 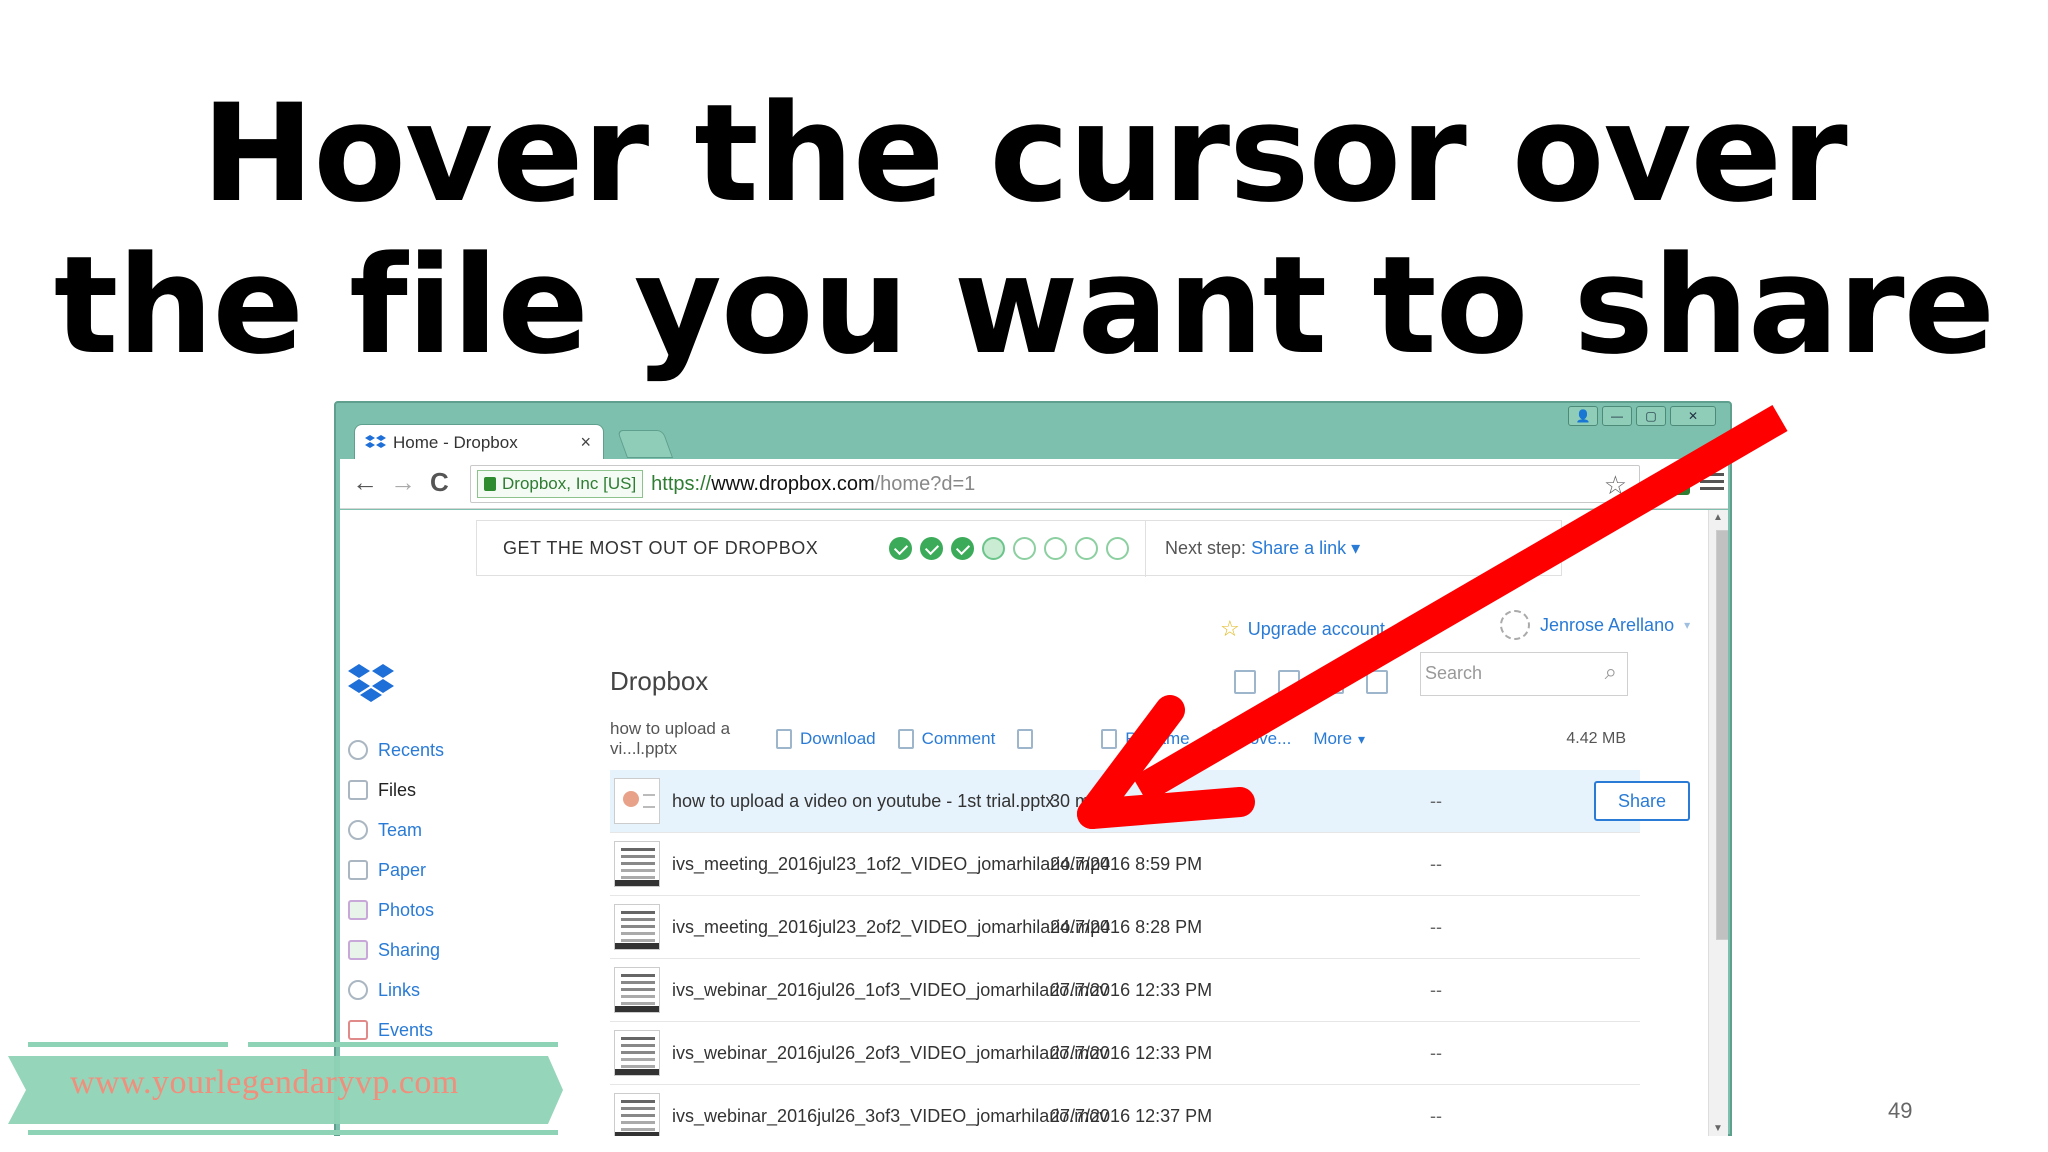 What do you see at coordinates (1245, 682) in the screenshot?
I see `upload-file-icon` at bounding box center [1245, 682].